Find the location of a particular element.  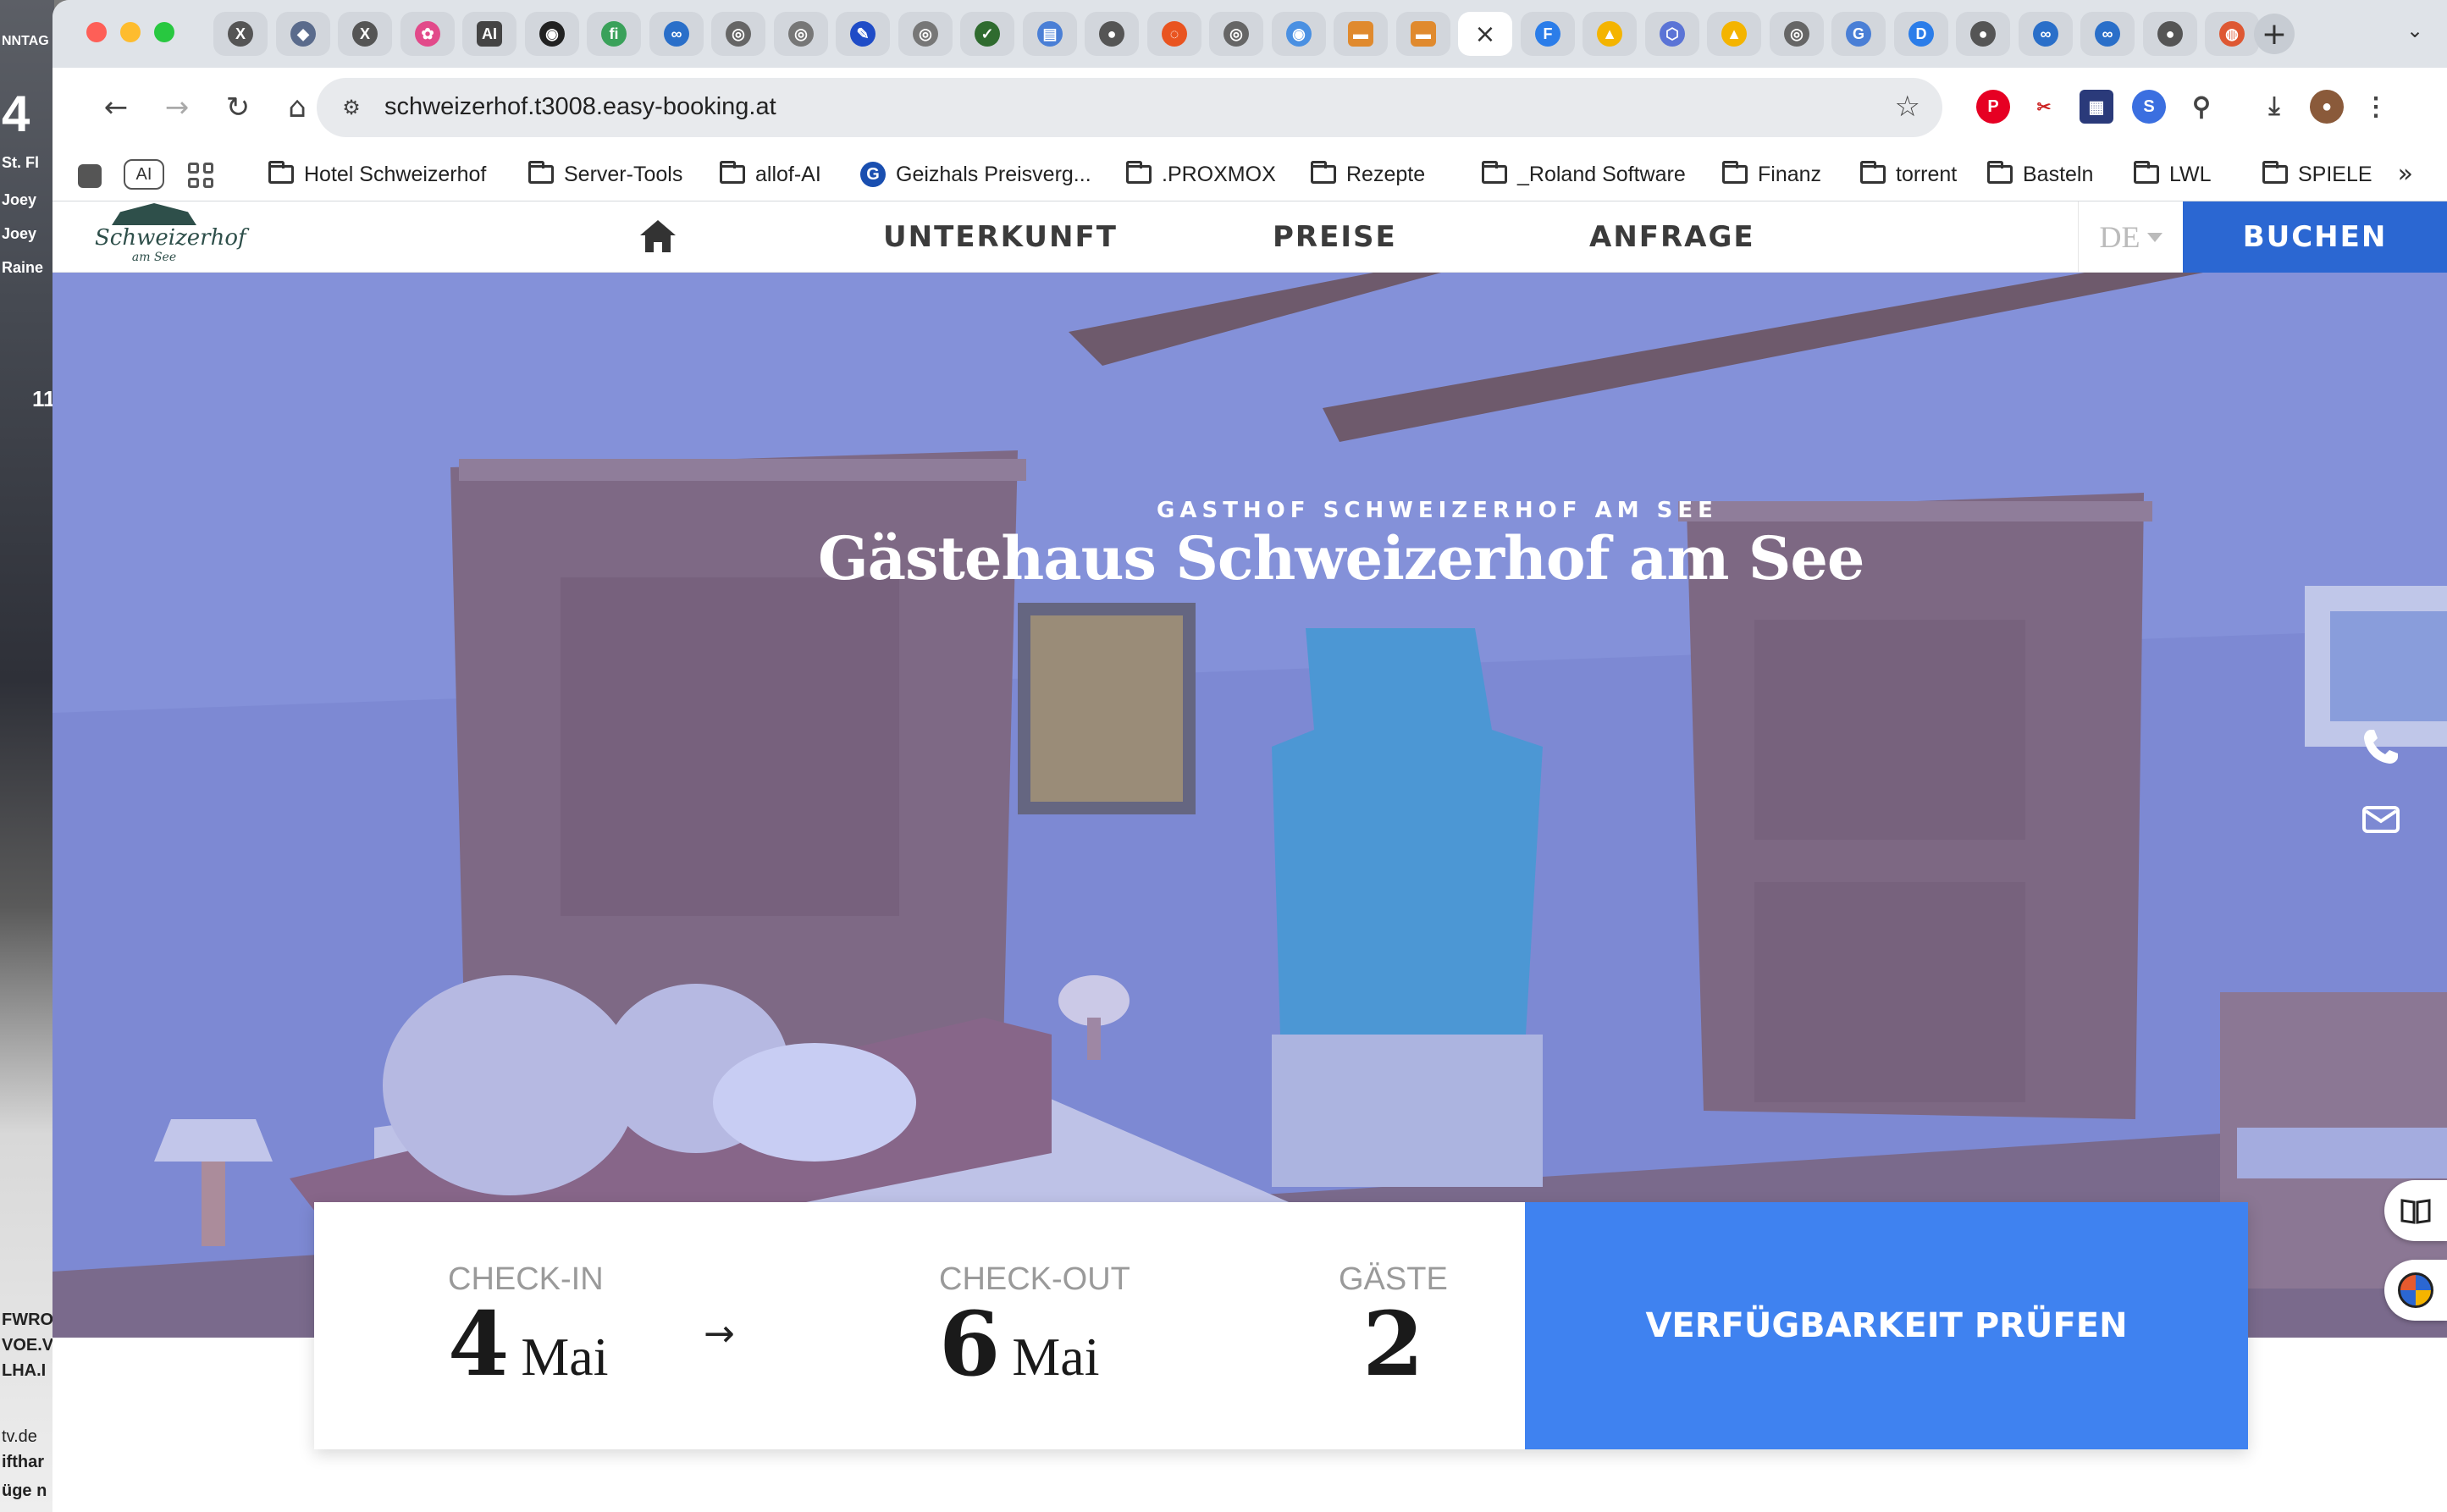

back-icon: ← is located at coordinates (116, 107).